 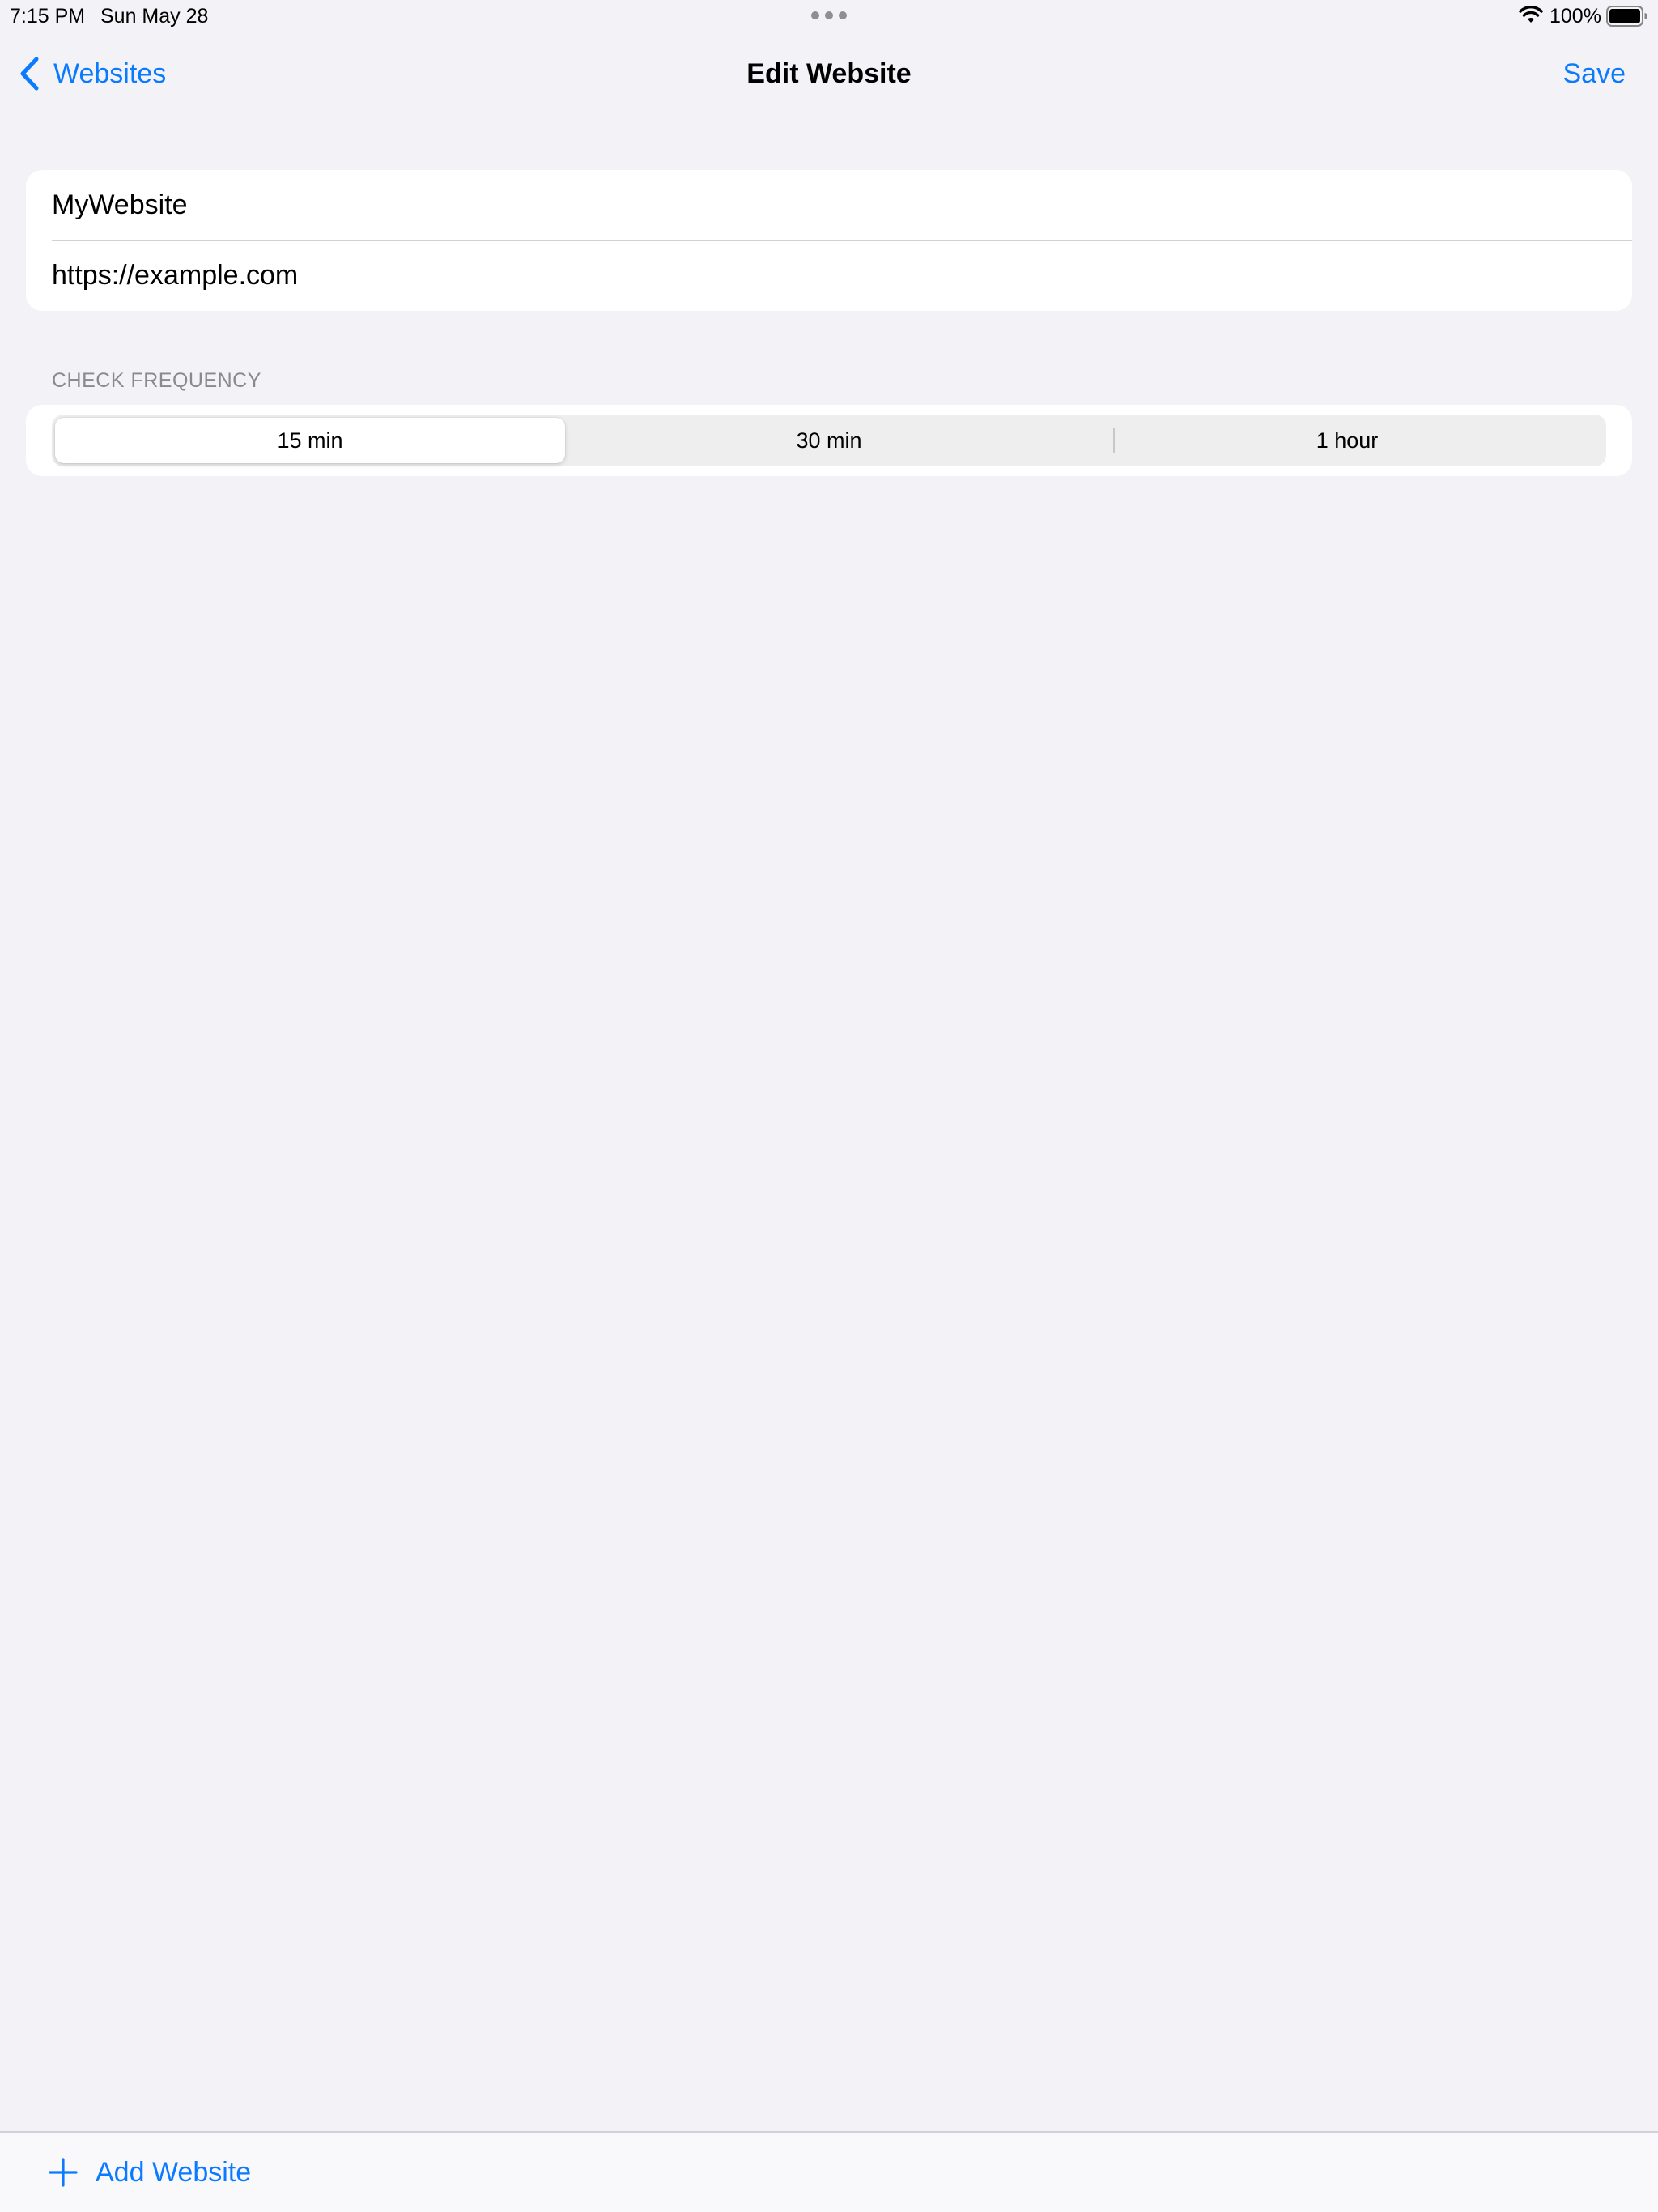 I want to click on segment-1-hour: 1 hour, so click(x=1347, y=441).